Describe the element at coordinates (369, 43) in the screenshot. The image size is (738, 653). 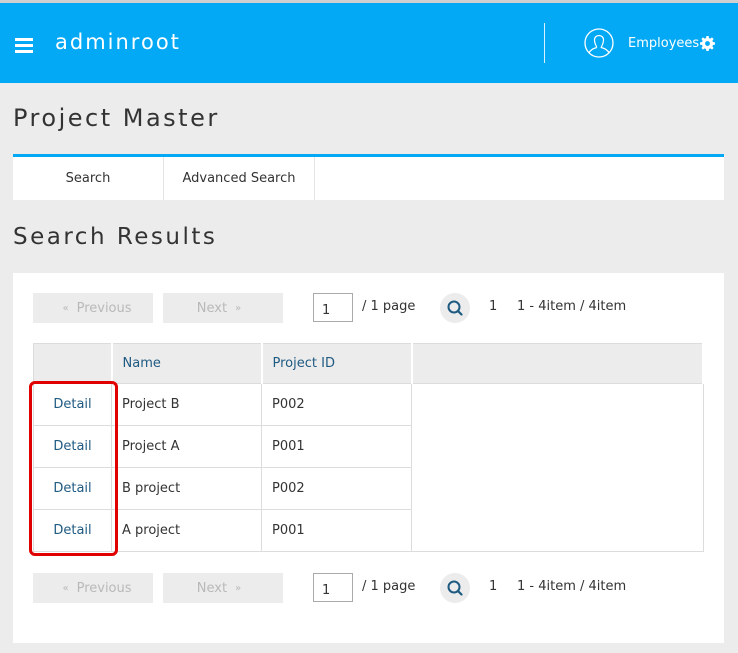
I see `top-navbar: adminroot Employees` at that location.